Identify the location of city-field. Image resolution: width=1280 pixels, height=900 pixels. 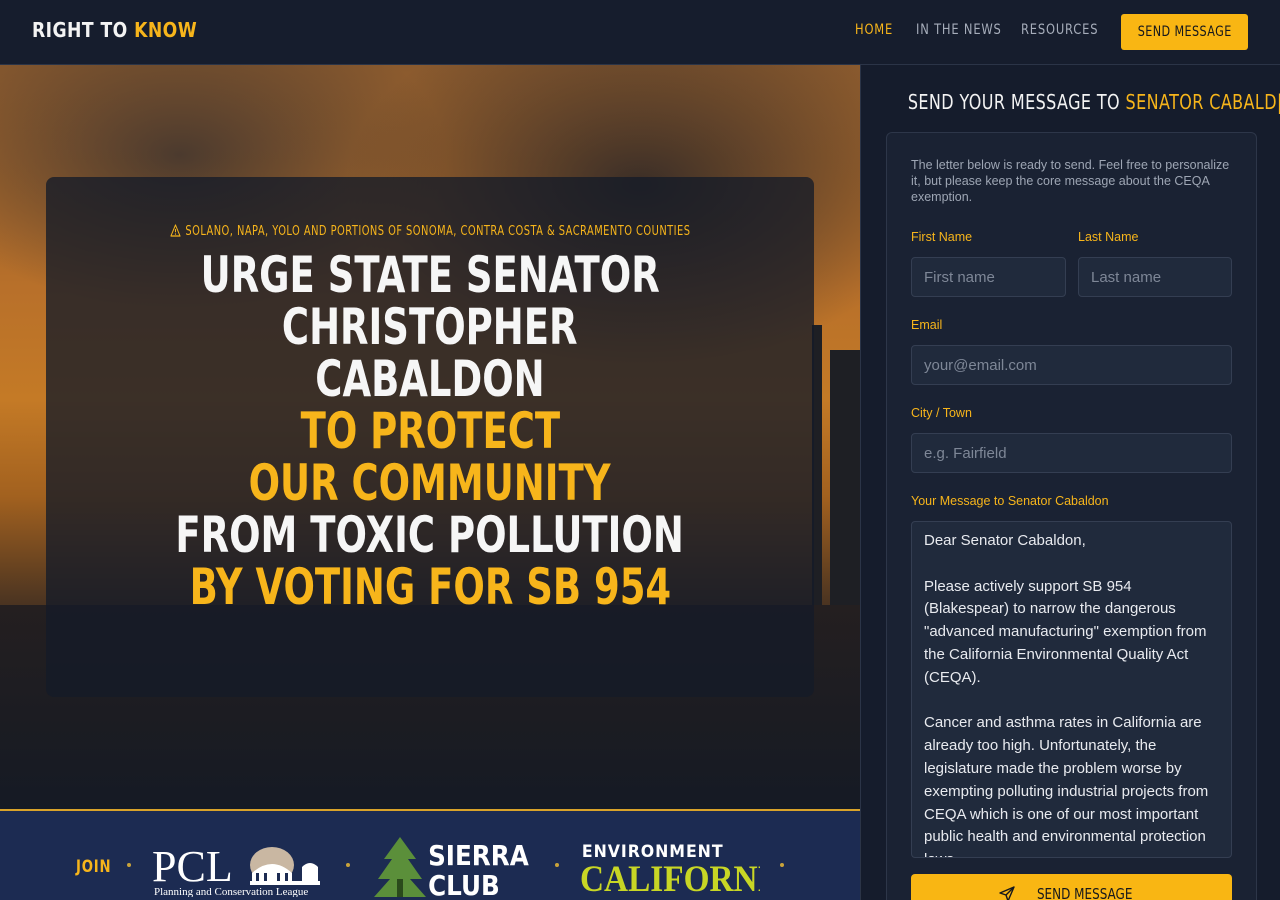
(1071, 453).